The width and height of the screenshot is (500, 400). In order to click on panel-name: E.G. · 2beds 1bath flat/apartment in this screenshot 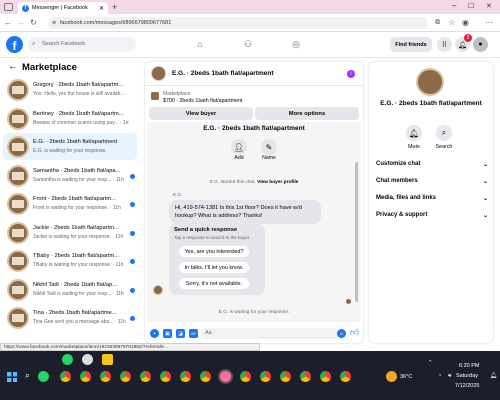, I will do `click(431, 103)`.